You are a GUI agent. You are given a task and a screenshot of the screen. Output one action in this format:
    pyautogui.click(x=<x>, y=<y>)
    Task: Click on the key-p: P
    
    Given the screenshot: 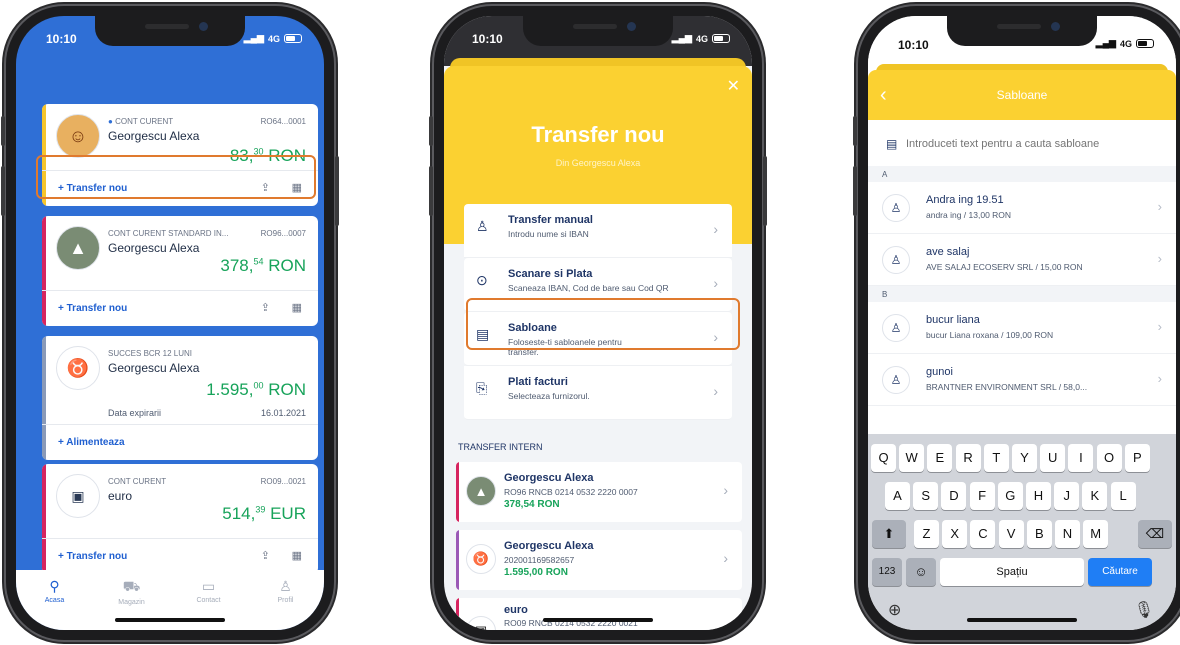 What is the action you would take?
    pyautogui.click(x=1137, y=458)
    